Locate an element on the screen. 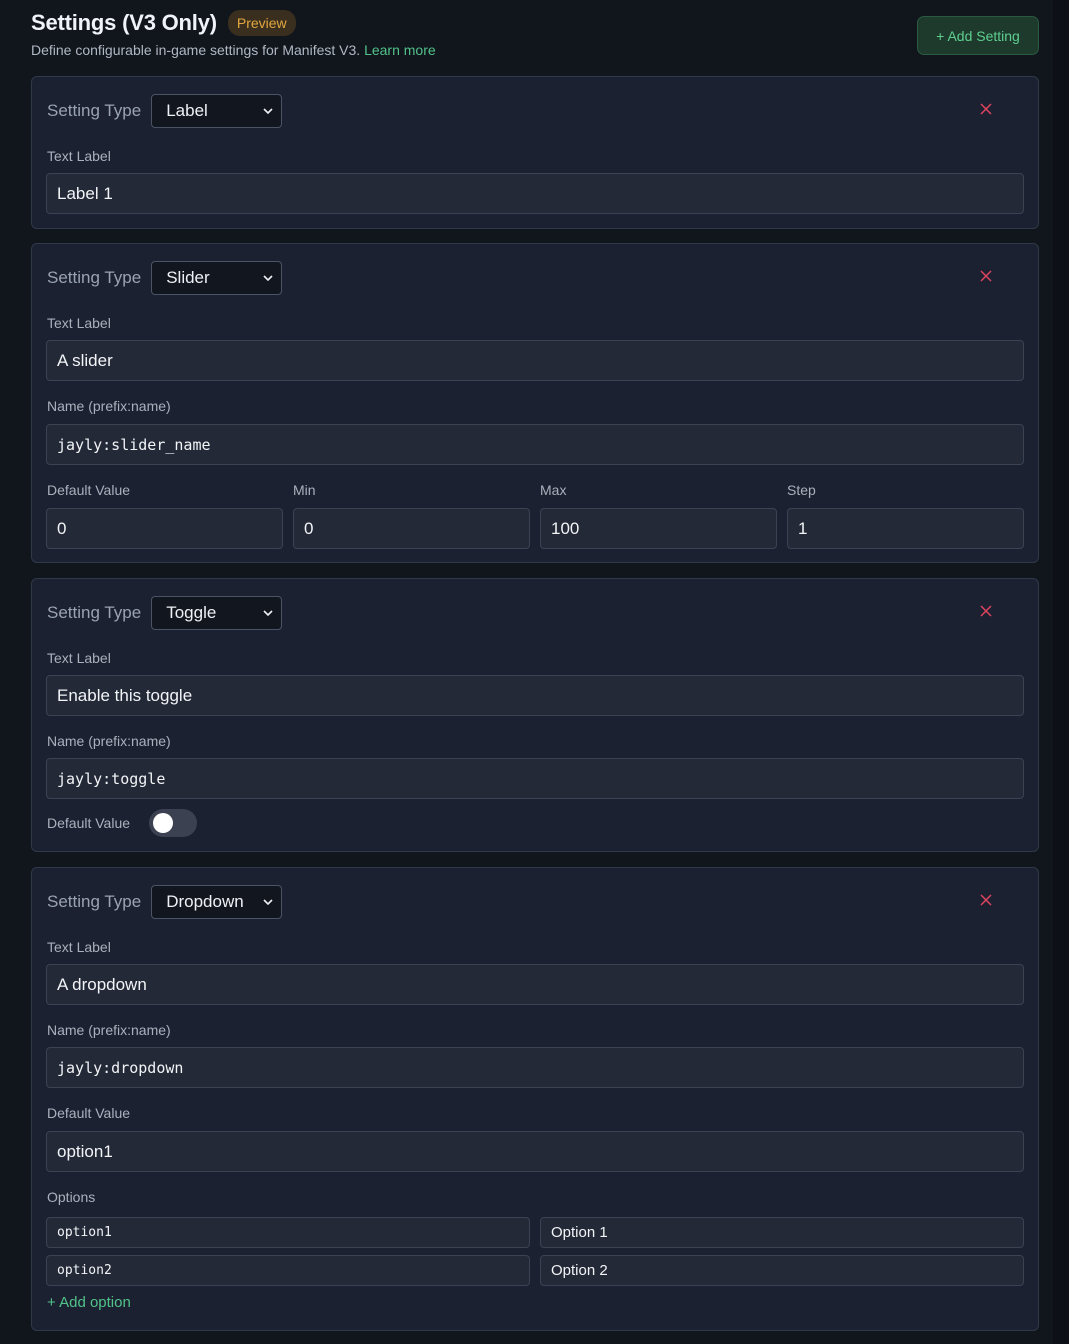 The width and height of the screenshot is (1069, 1344). default-value-input: 0 is located at coordinates (164, 528).